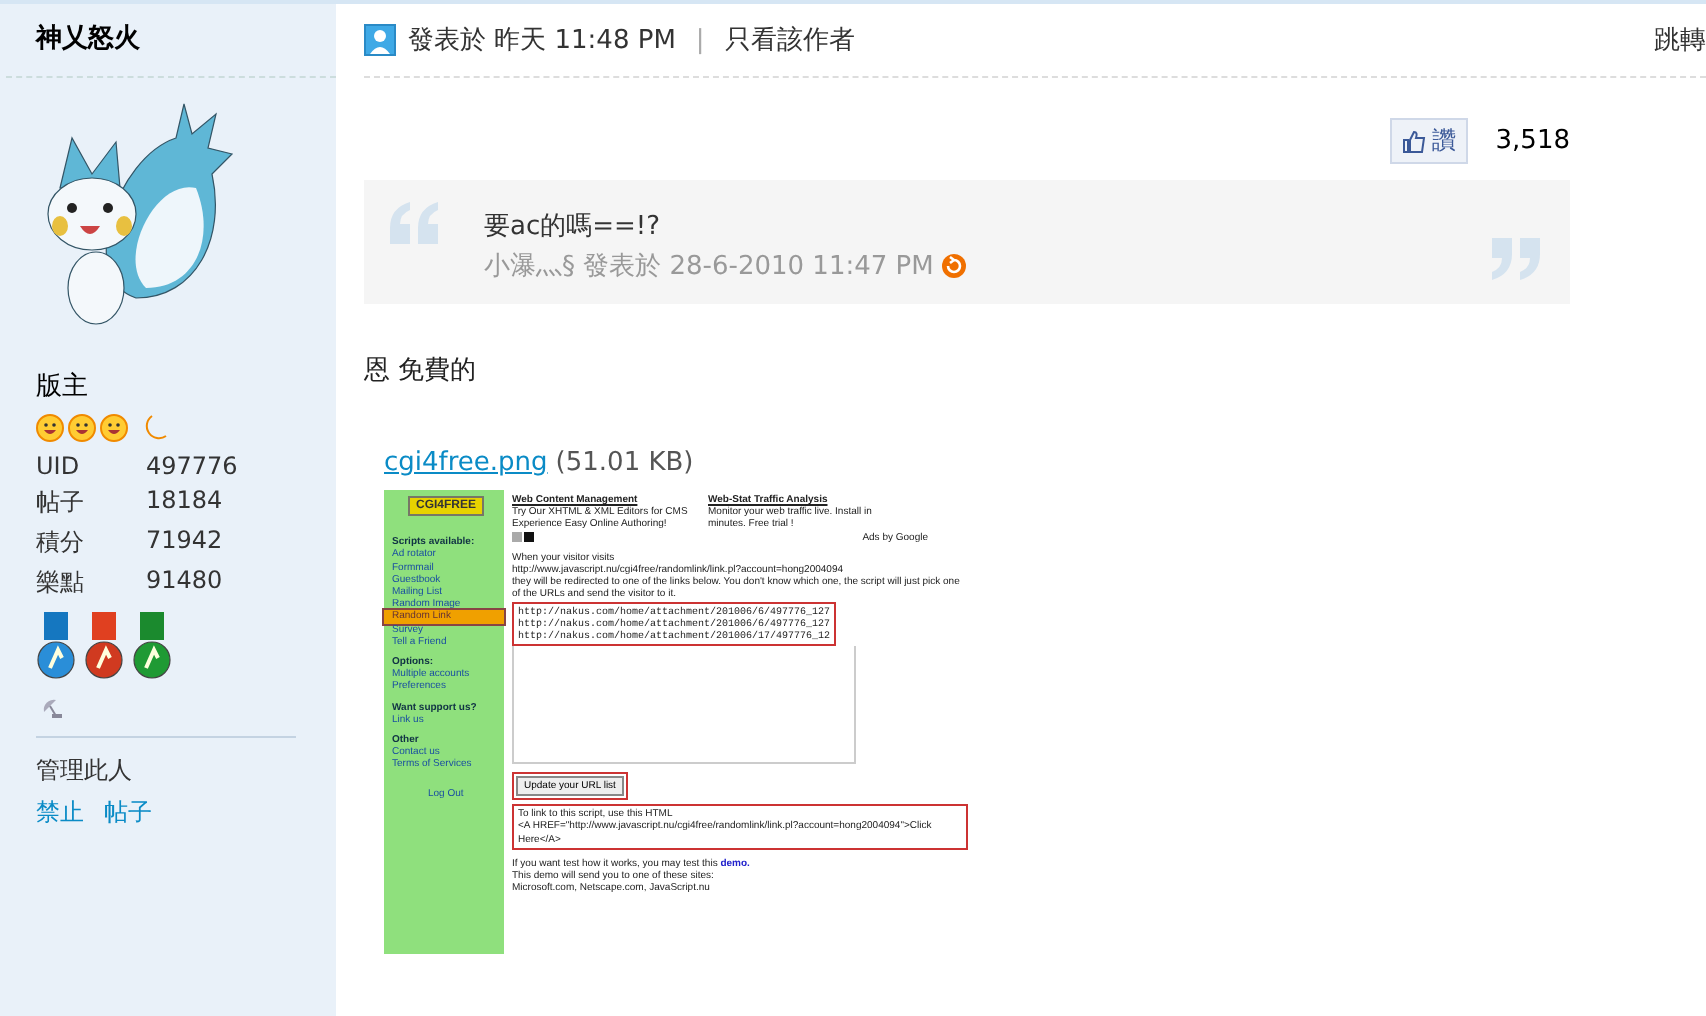 The height and width of the screenshot is (1016, 1706). Describe the element at coordinates (1518, 260) in the screenshot. I see `close-quote-icon` at that location.